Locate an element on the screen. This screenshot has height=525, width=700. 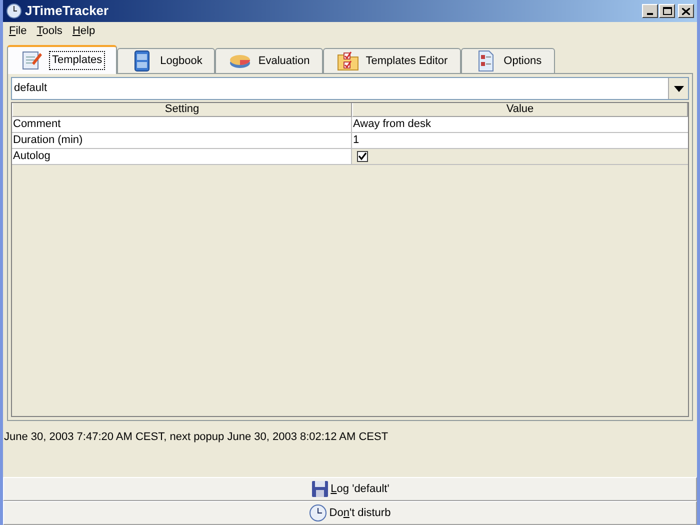
close-icon is located at coordinates (686, 11).